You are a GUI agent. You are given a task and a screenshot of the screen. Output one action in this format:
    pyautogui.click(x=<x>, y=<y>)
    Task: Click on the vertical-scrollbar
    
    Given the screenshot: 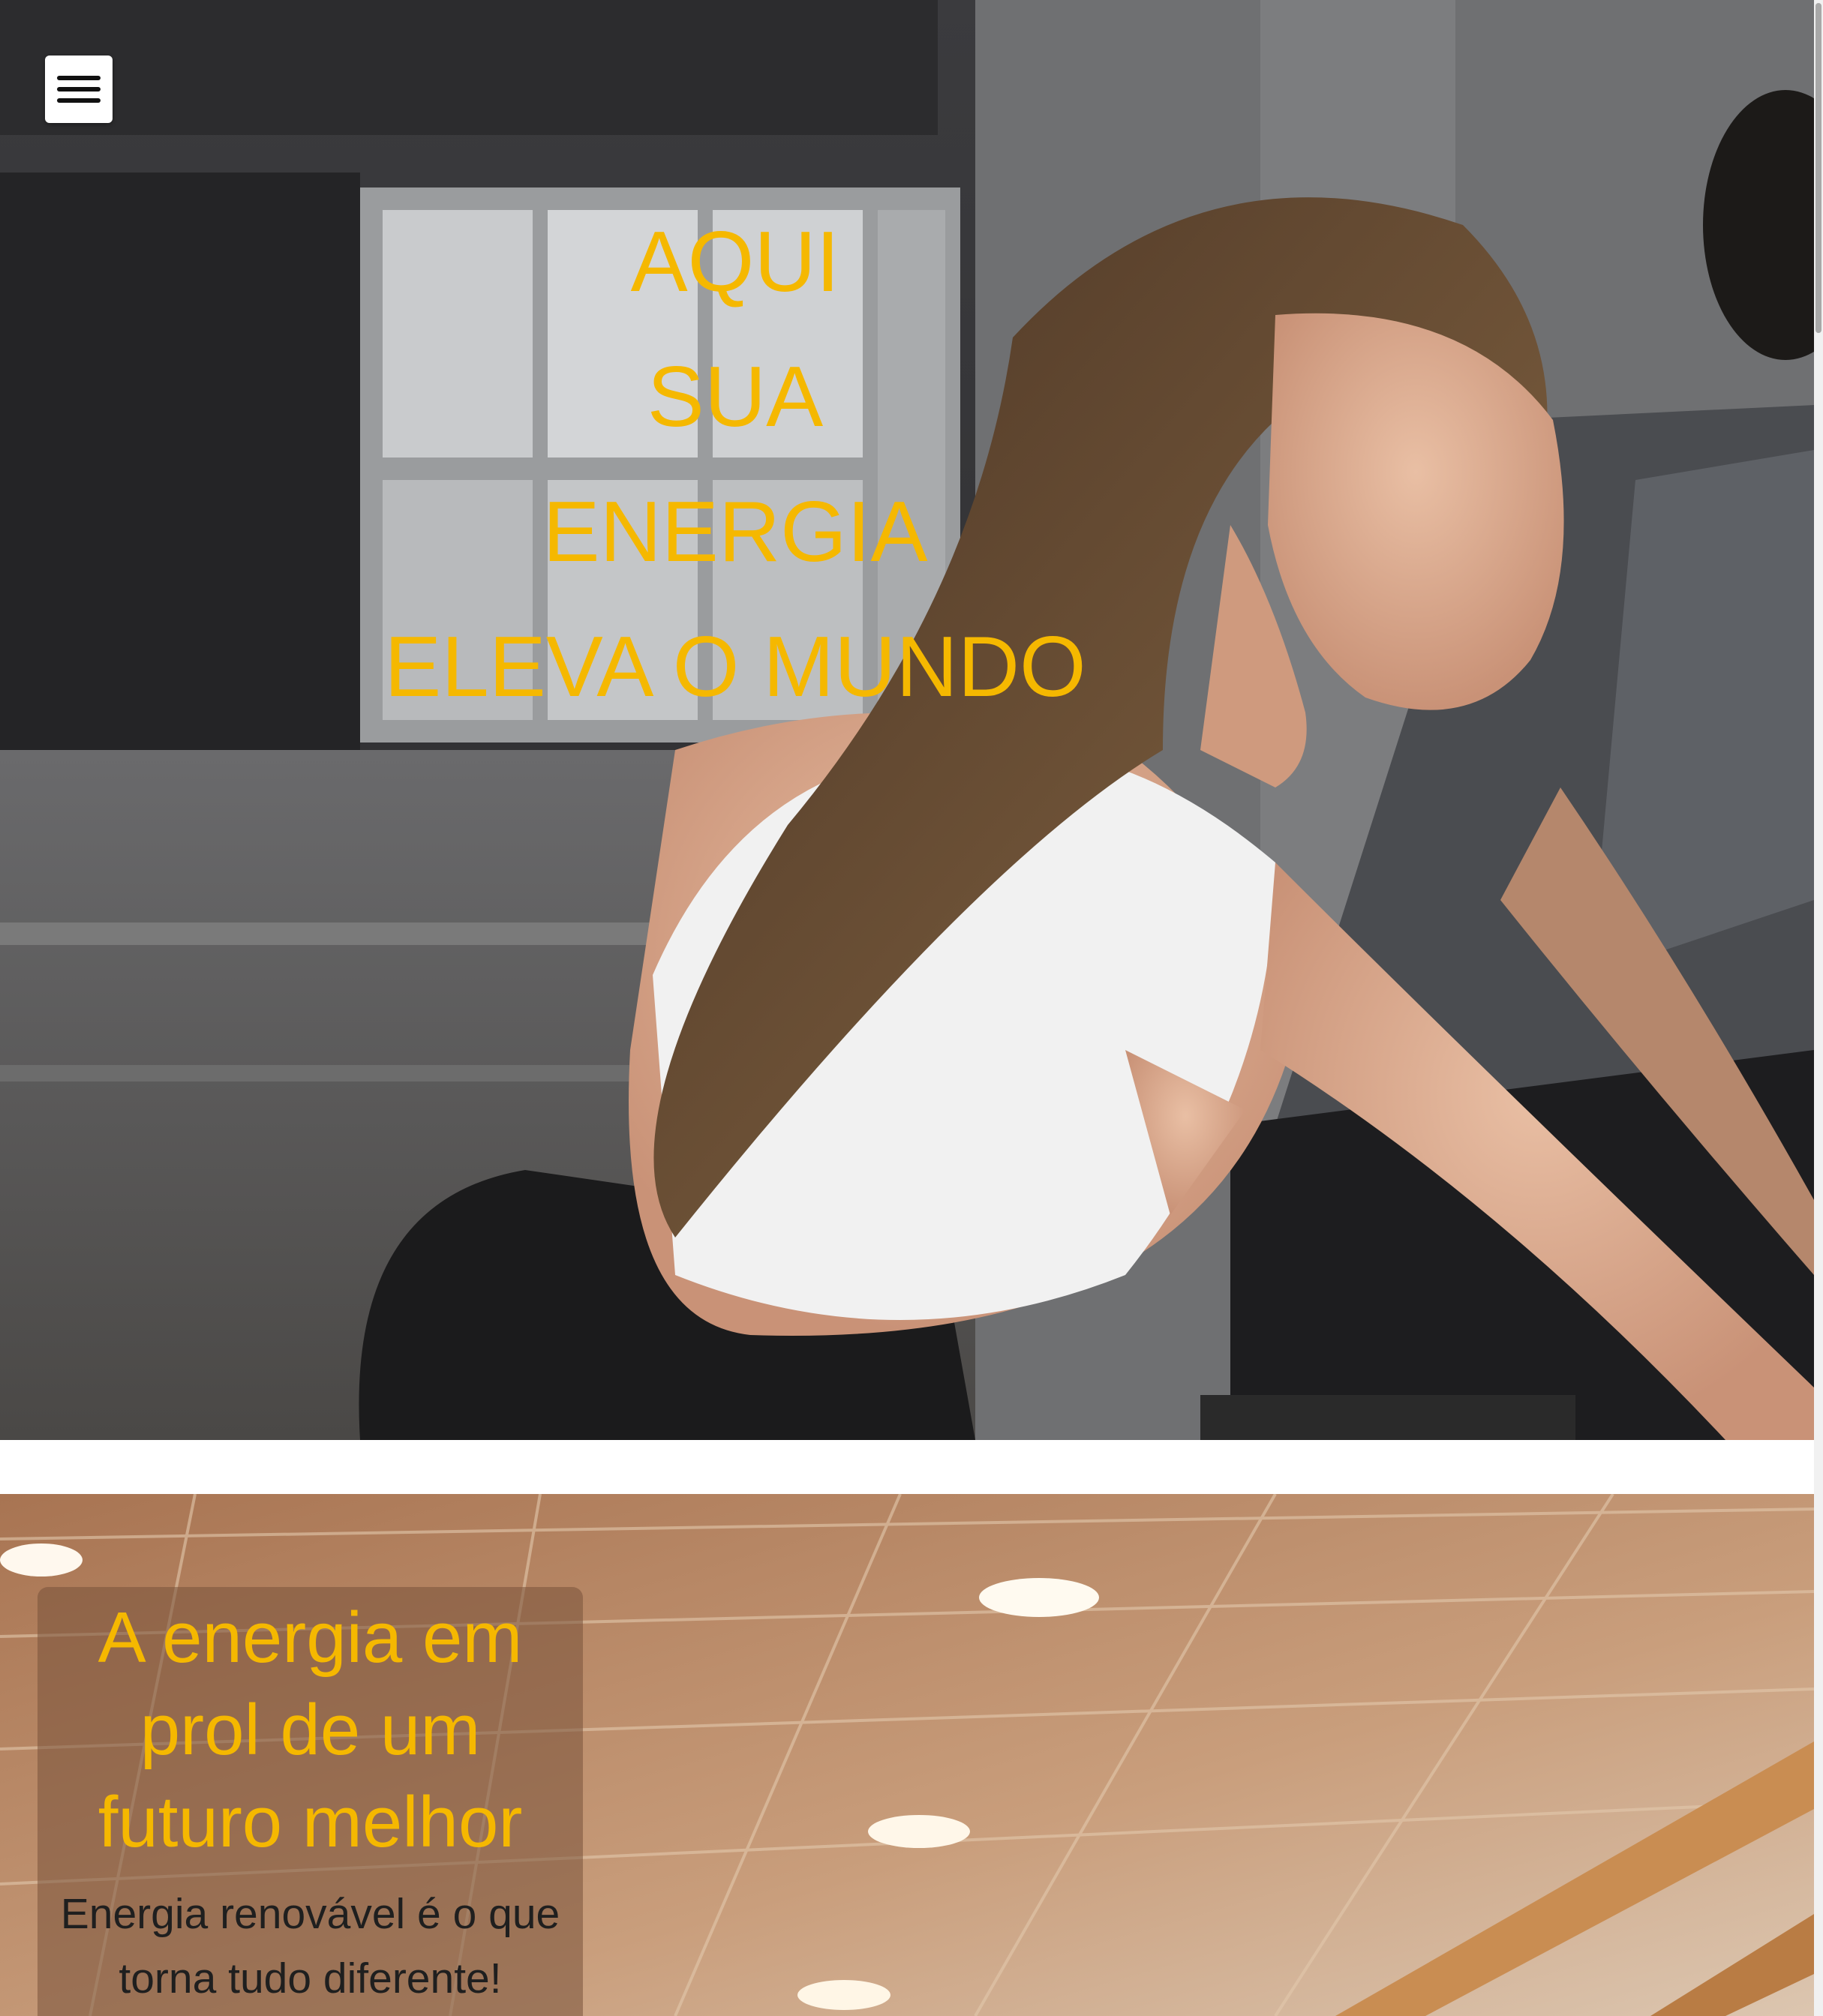 What is the action you would take?
    pyautogui.click(x=1819, y=1008)
    